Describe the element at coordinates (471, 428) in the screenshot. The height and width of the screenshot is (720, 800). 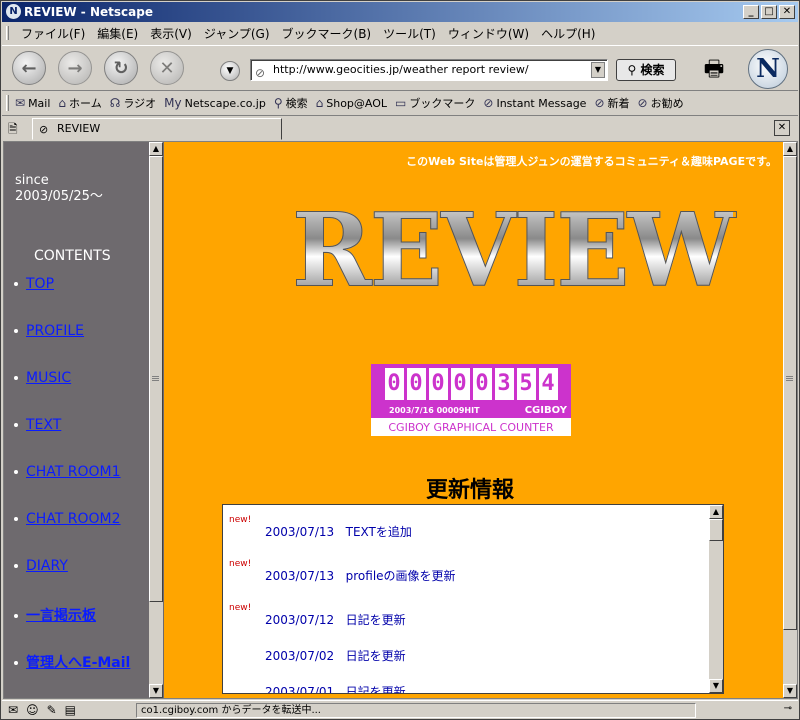
I see `counter-label: CGIBOY GRAPHICAL COUNTER` at that location.